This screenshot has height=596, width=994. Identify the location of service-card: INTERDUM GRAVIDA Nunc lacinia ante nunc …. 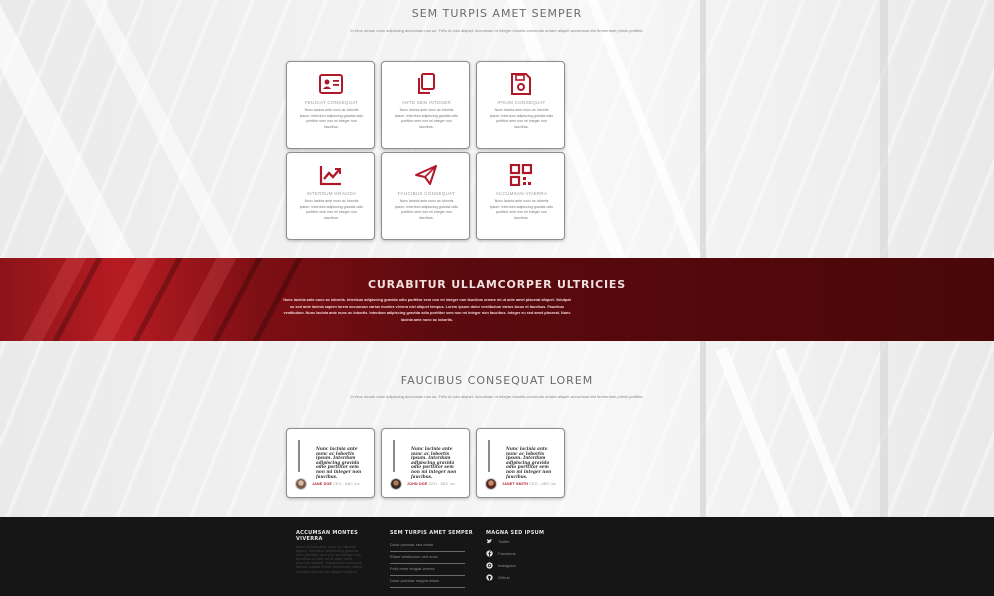
(330, 196).